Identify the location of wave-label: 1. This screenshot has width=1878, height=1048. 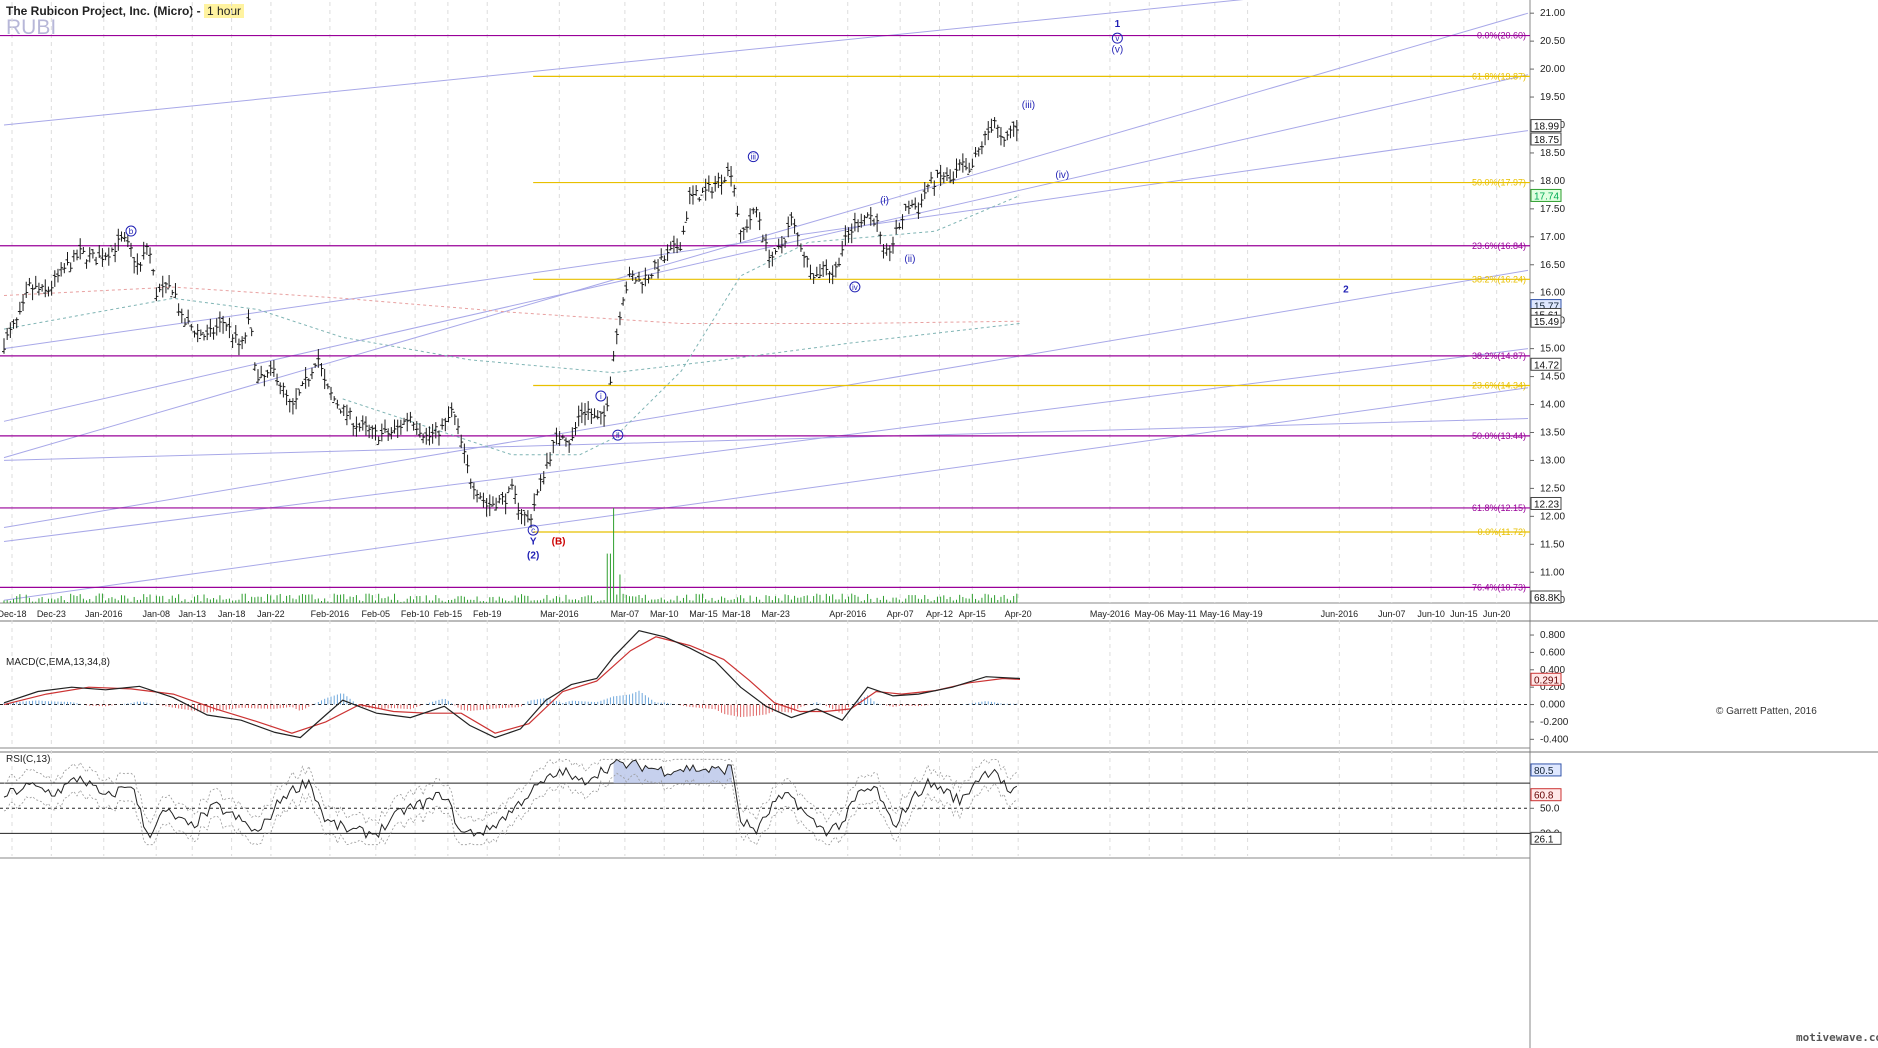
(1118, 24).